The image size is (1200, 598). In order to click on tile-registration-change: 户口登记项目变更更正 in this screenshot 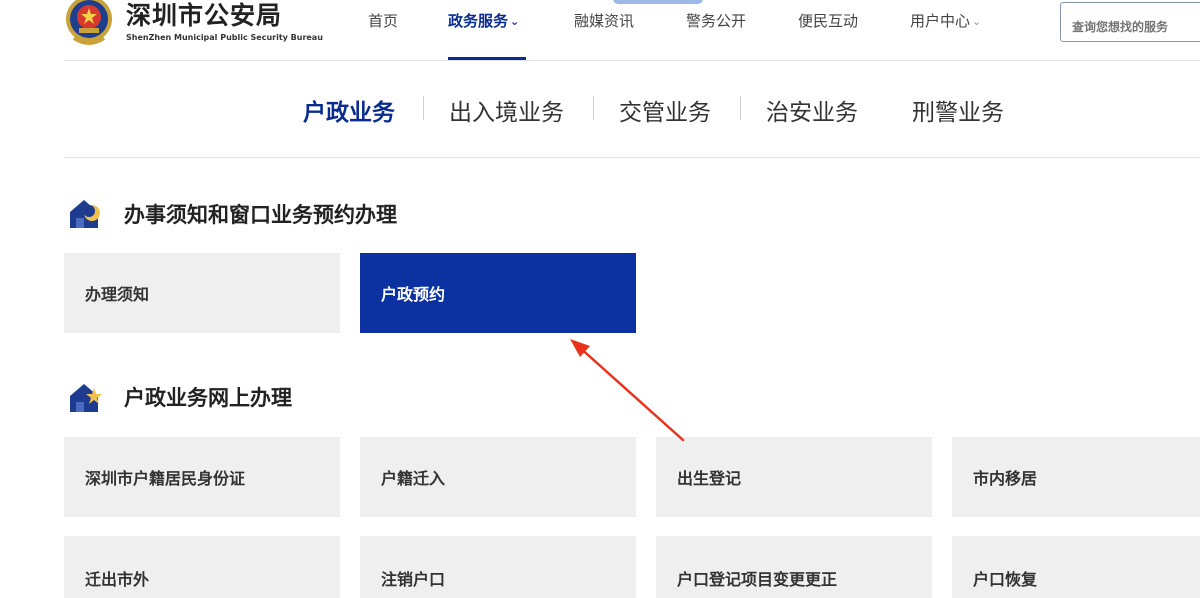, I will do `click(794, 567)`.